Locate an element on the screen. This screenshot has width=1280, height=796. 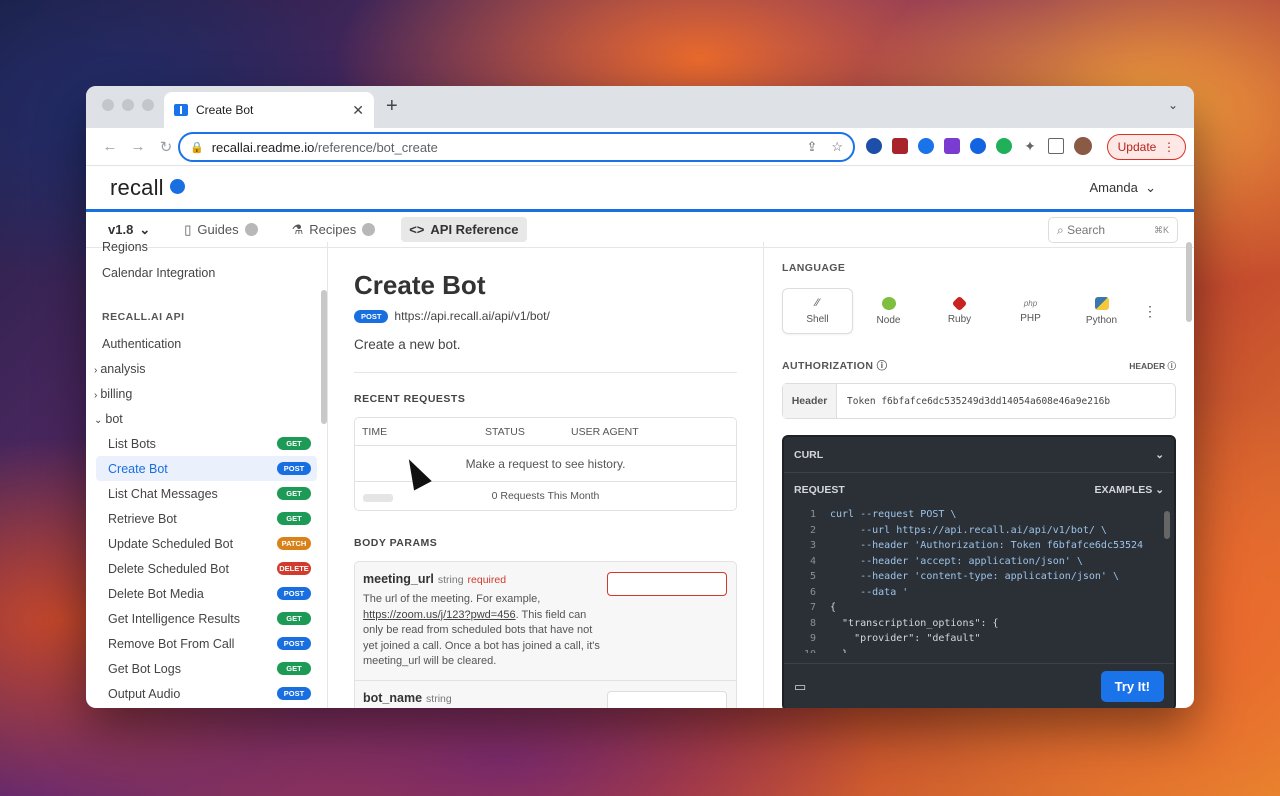
bot-name-input is located at coordinates (667, 699).